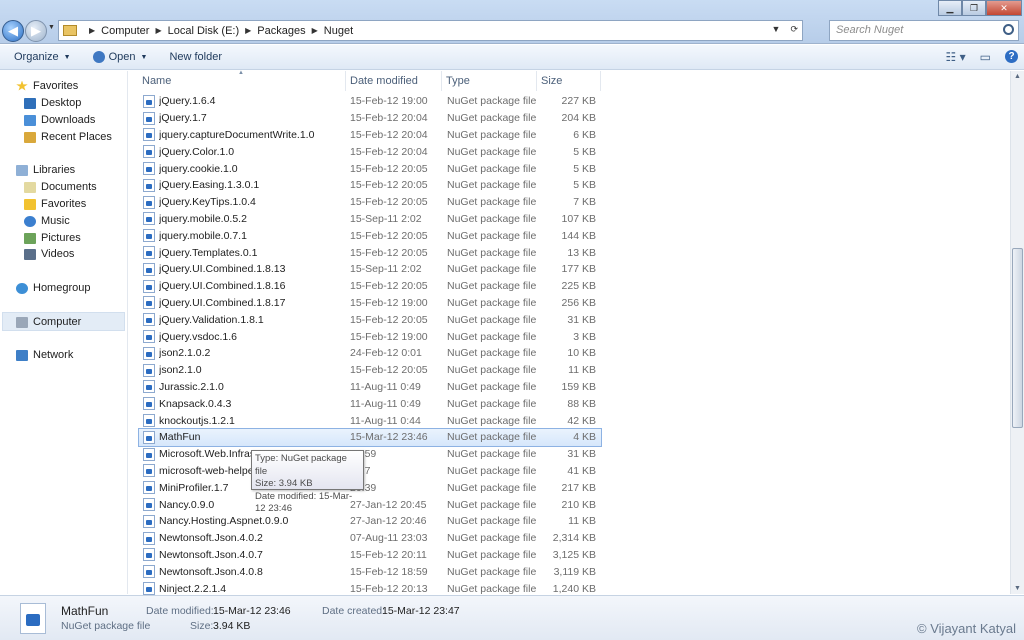  I want to click on nav-computer: Computer, so click(48, 322).